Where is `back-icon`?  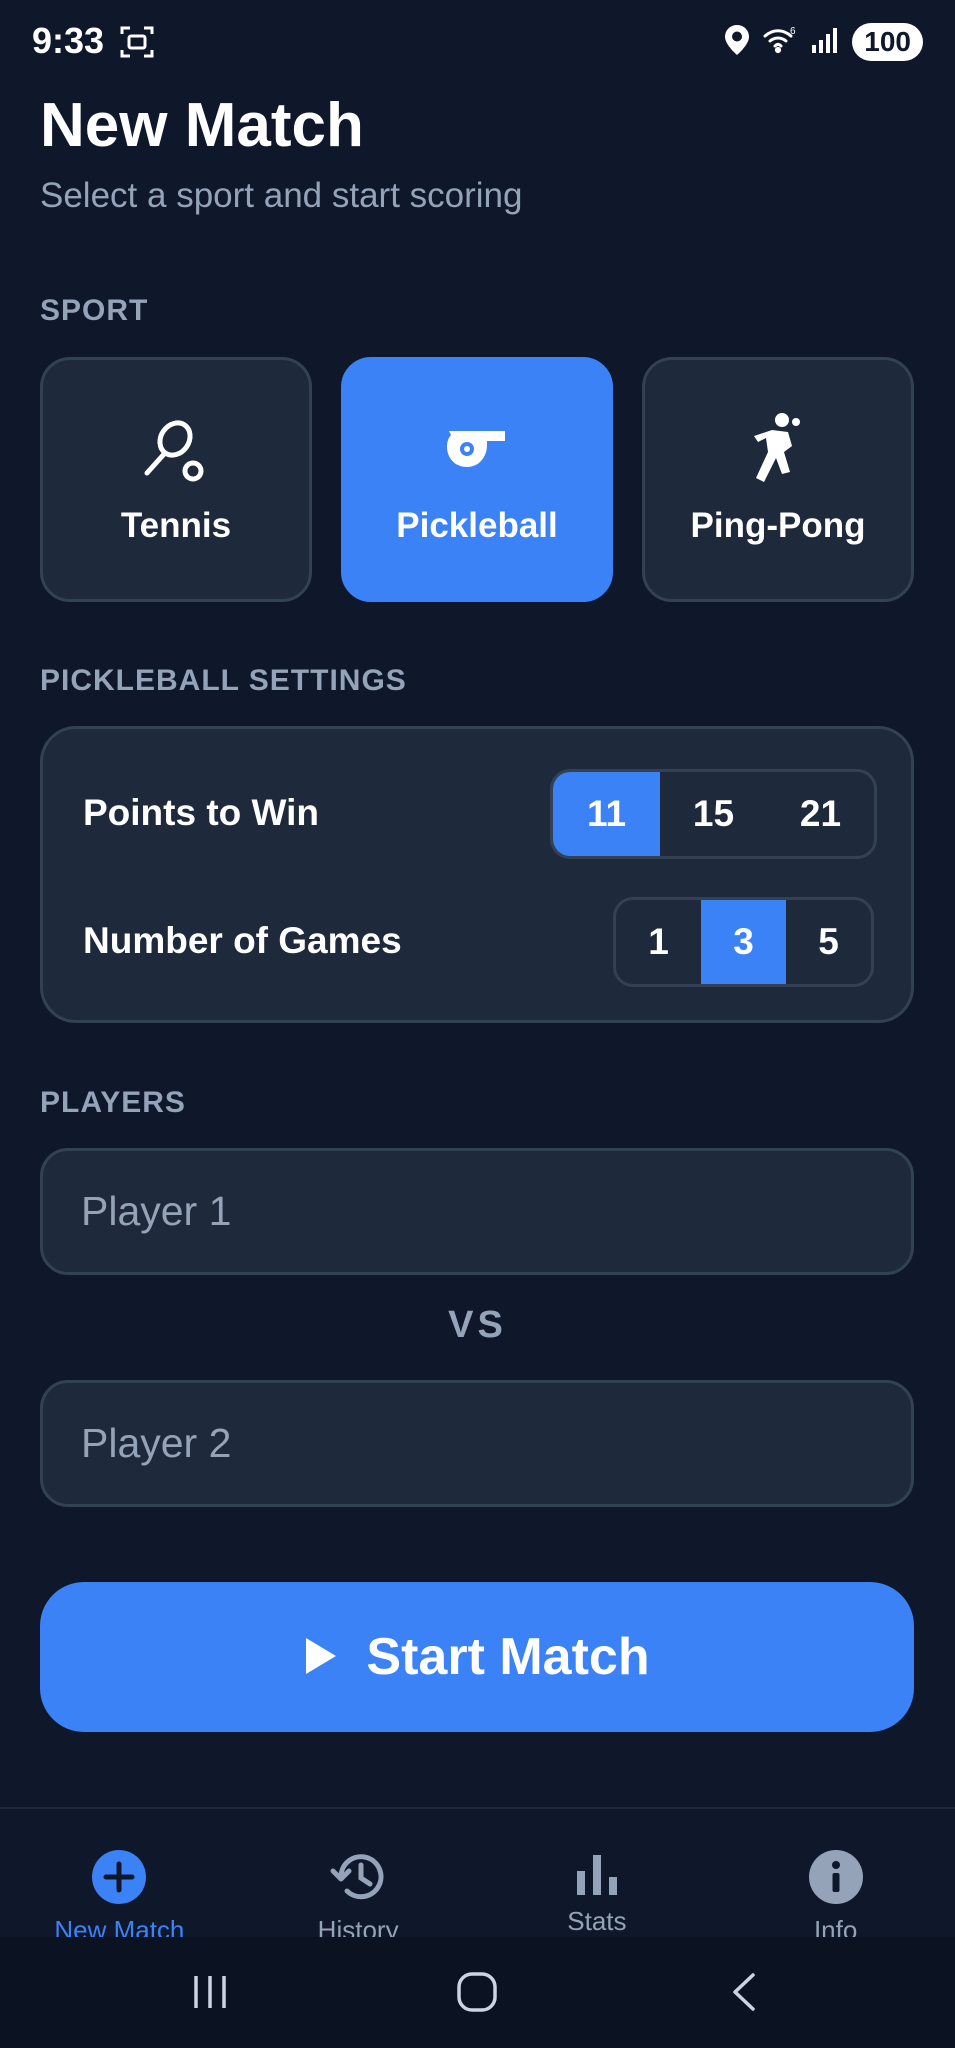 back-icon is located at coordinates (744, 1992).